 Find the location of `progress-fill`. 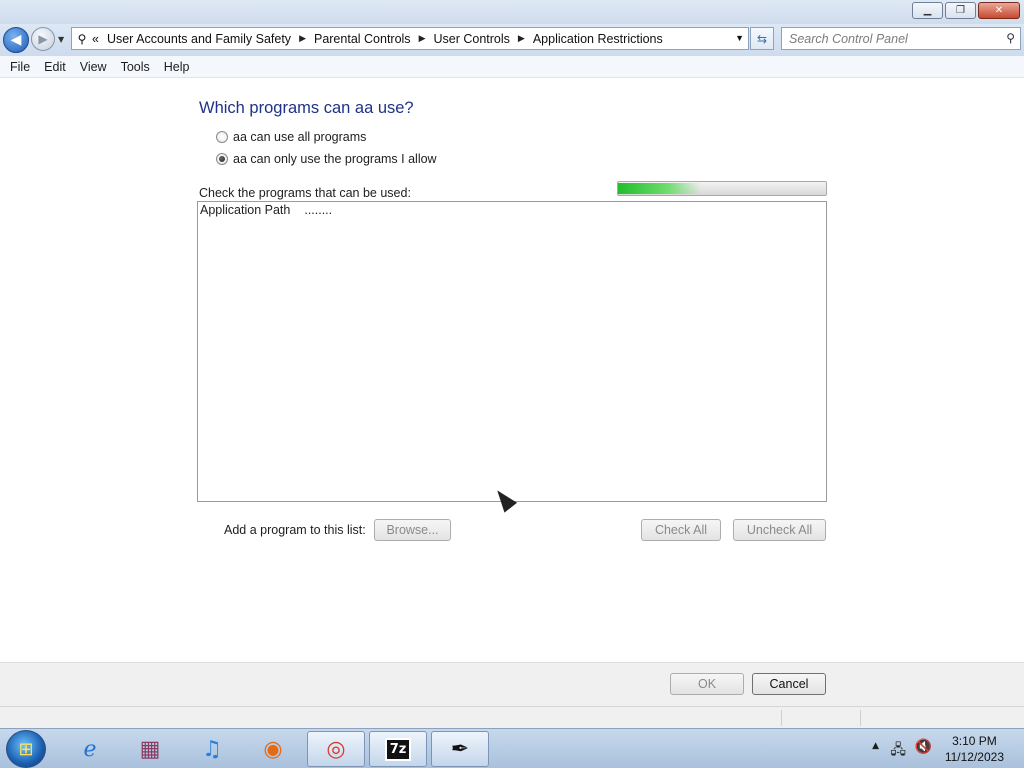

progress-fill is located at coordinates (660, 188).